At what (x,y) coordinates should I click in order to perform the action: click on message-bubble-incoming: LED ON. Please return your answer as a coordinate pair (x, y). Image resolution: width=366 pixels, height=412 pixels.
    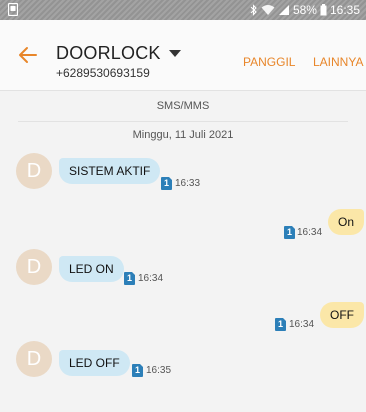
    Looking at the image, I should click on (91, 269).